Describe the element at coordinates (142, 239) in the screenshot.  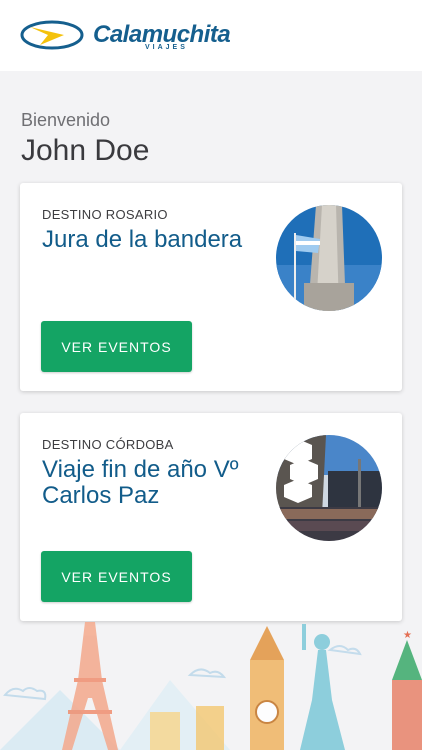
I see `card-title: Jura de la bandera` at that location.